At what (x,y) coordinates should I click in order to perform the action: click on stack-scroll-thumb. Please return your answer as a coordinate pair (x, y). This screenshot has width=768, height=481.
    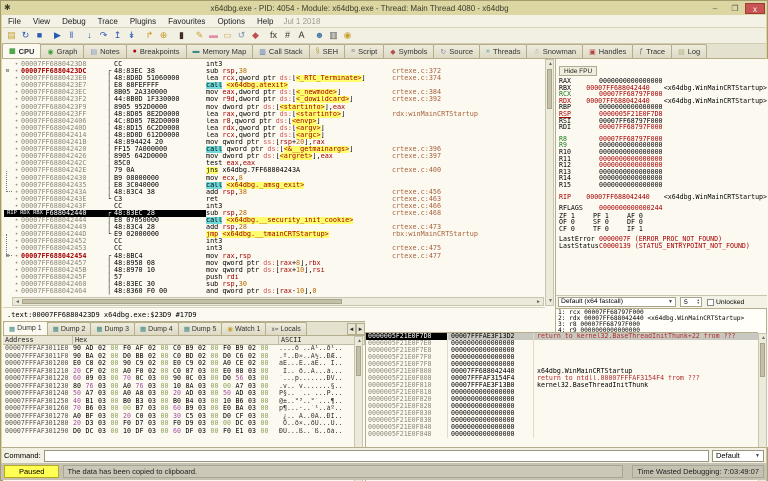
    Looking at the image, I should click on (762, 360).